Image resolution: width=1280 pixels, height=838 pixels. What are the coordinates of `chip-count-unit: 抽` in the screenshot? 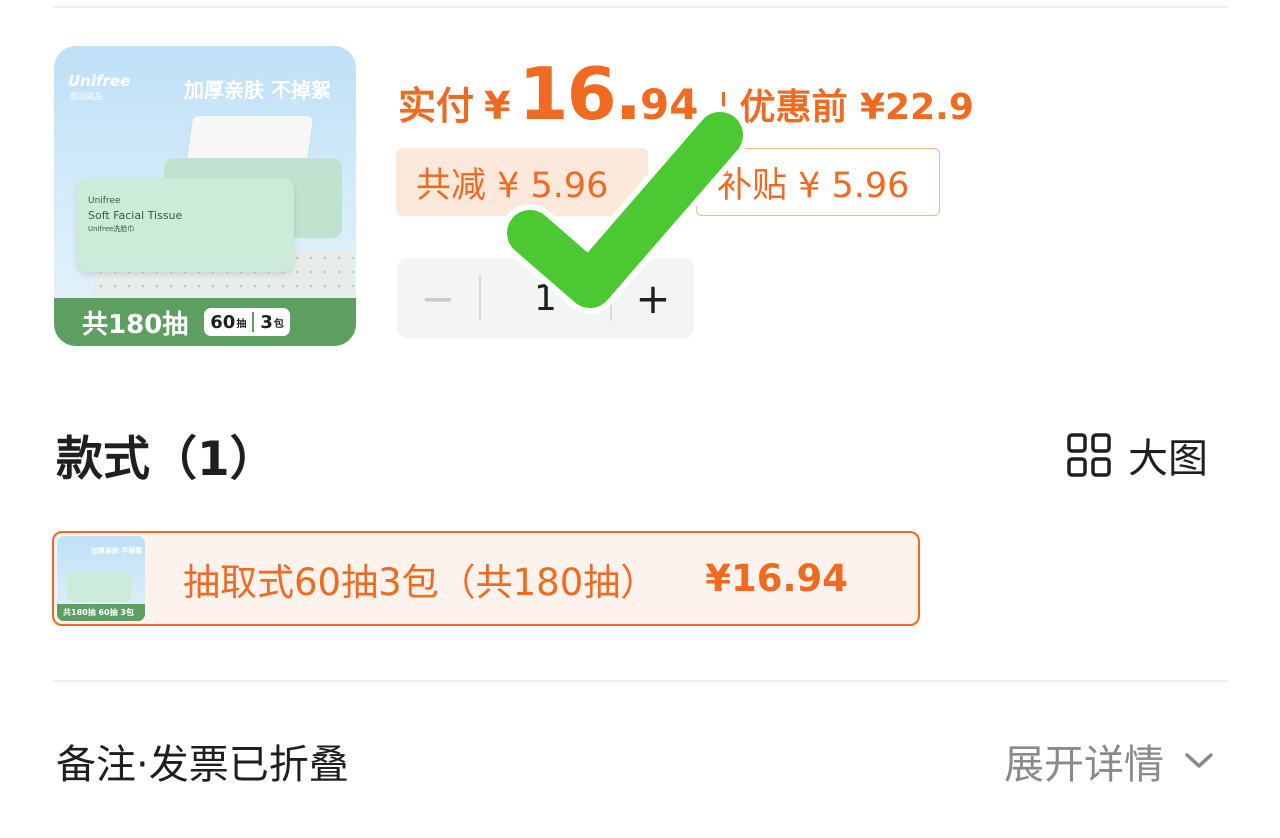 It's located at (241, 324).